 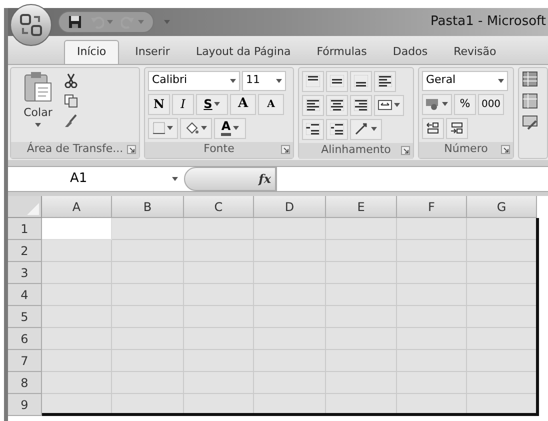 What do you see at coordinates (25, 339) in the screenshot?
I see `row-header: 6` at bounding box center [25, 339].